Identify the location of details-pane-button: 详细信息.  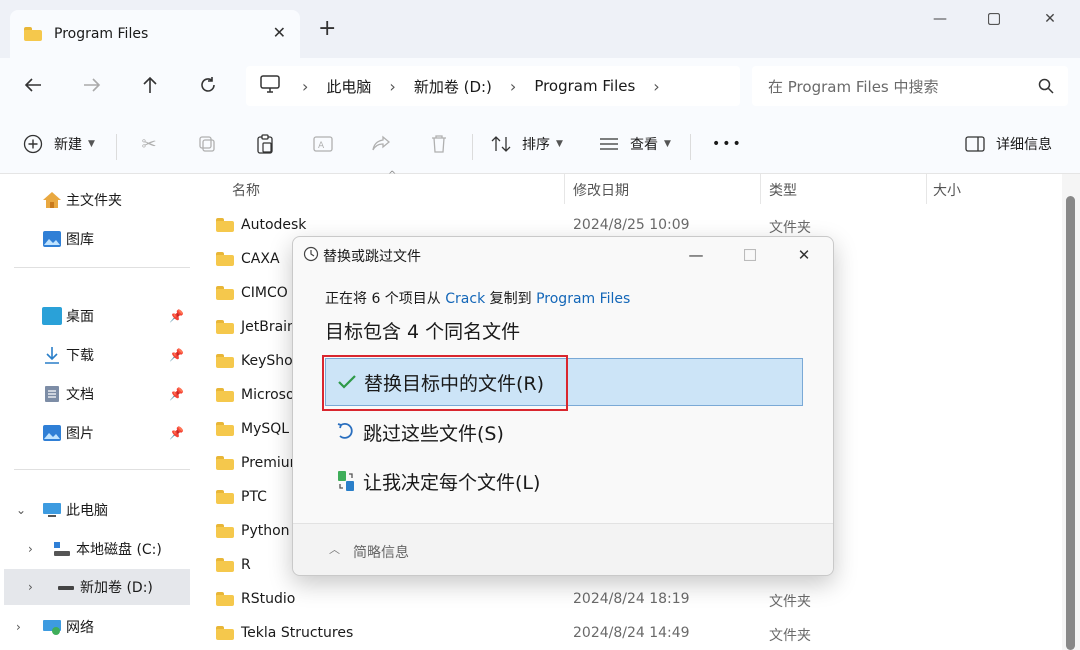
(1008, 144).